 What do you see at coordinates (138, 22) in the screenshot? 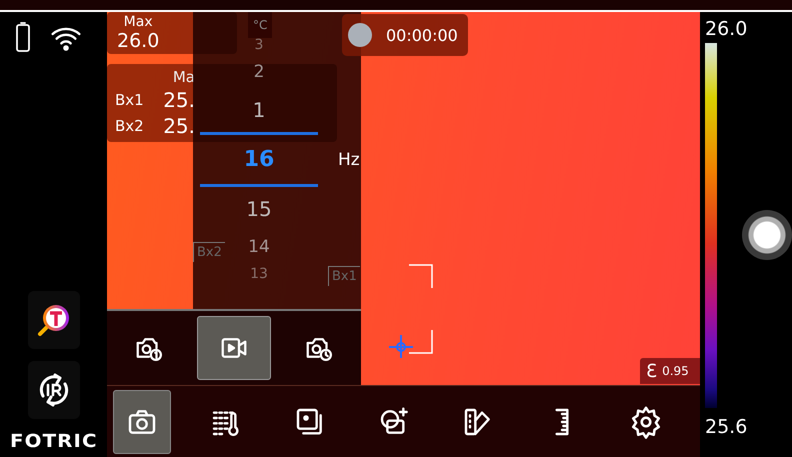
I see `spot-label: Max` at bounding box center [138, 22].